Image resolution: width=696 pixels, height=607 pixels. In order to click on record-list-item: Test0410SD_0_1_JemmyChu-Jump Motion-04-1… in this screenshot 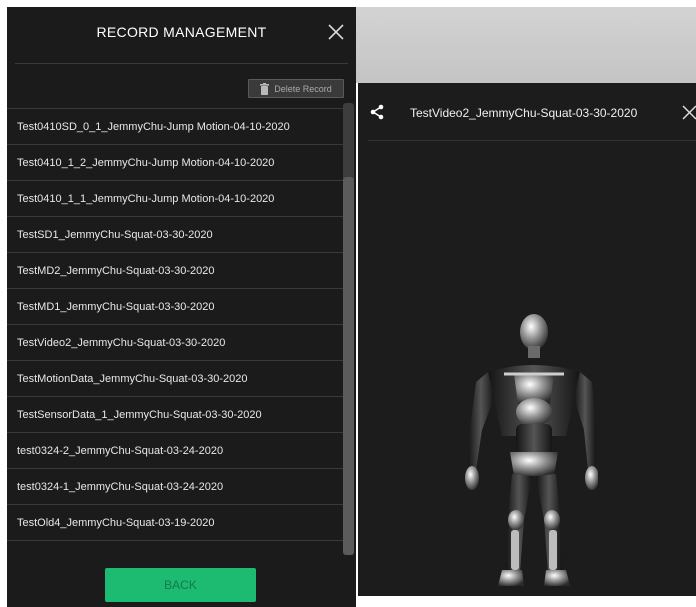, I will do `click(175, 127)`.